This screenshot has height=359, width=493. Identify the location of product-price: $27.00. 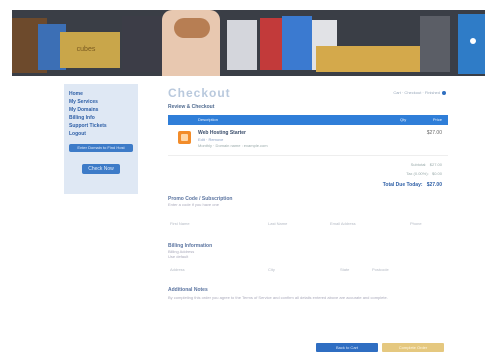
(434, 133).